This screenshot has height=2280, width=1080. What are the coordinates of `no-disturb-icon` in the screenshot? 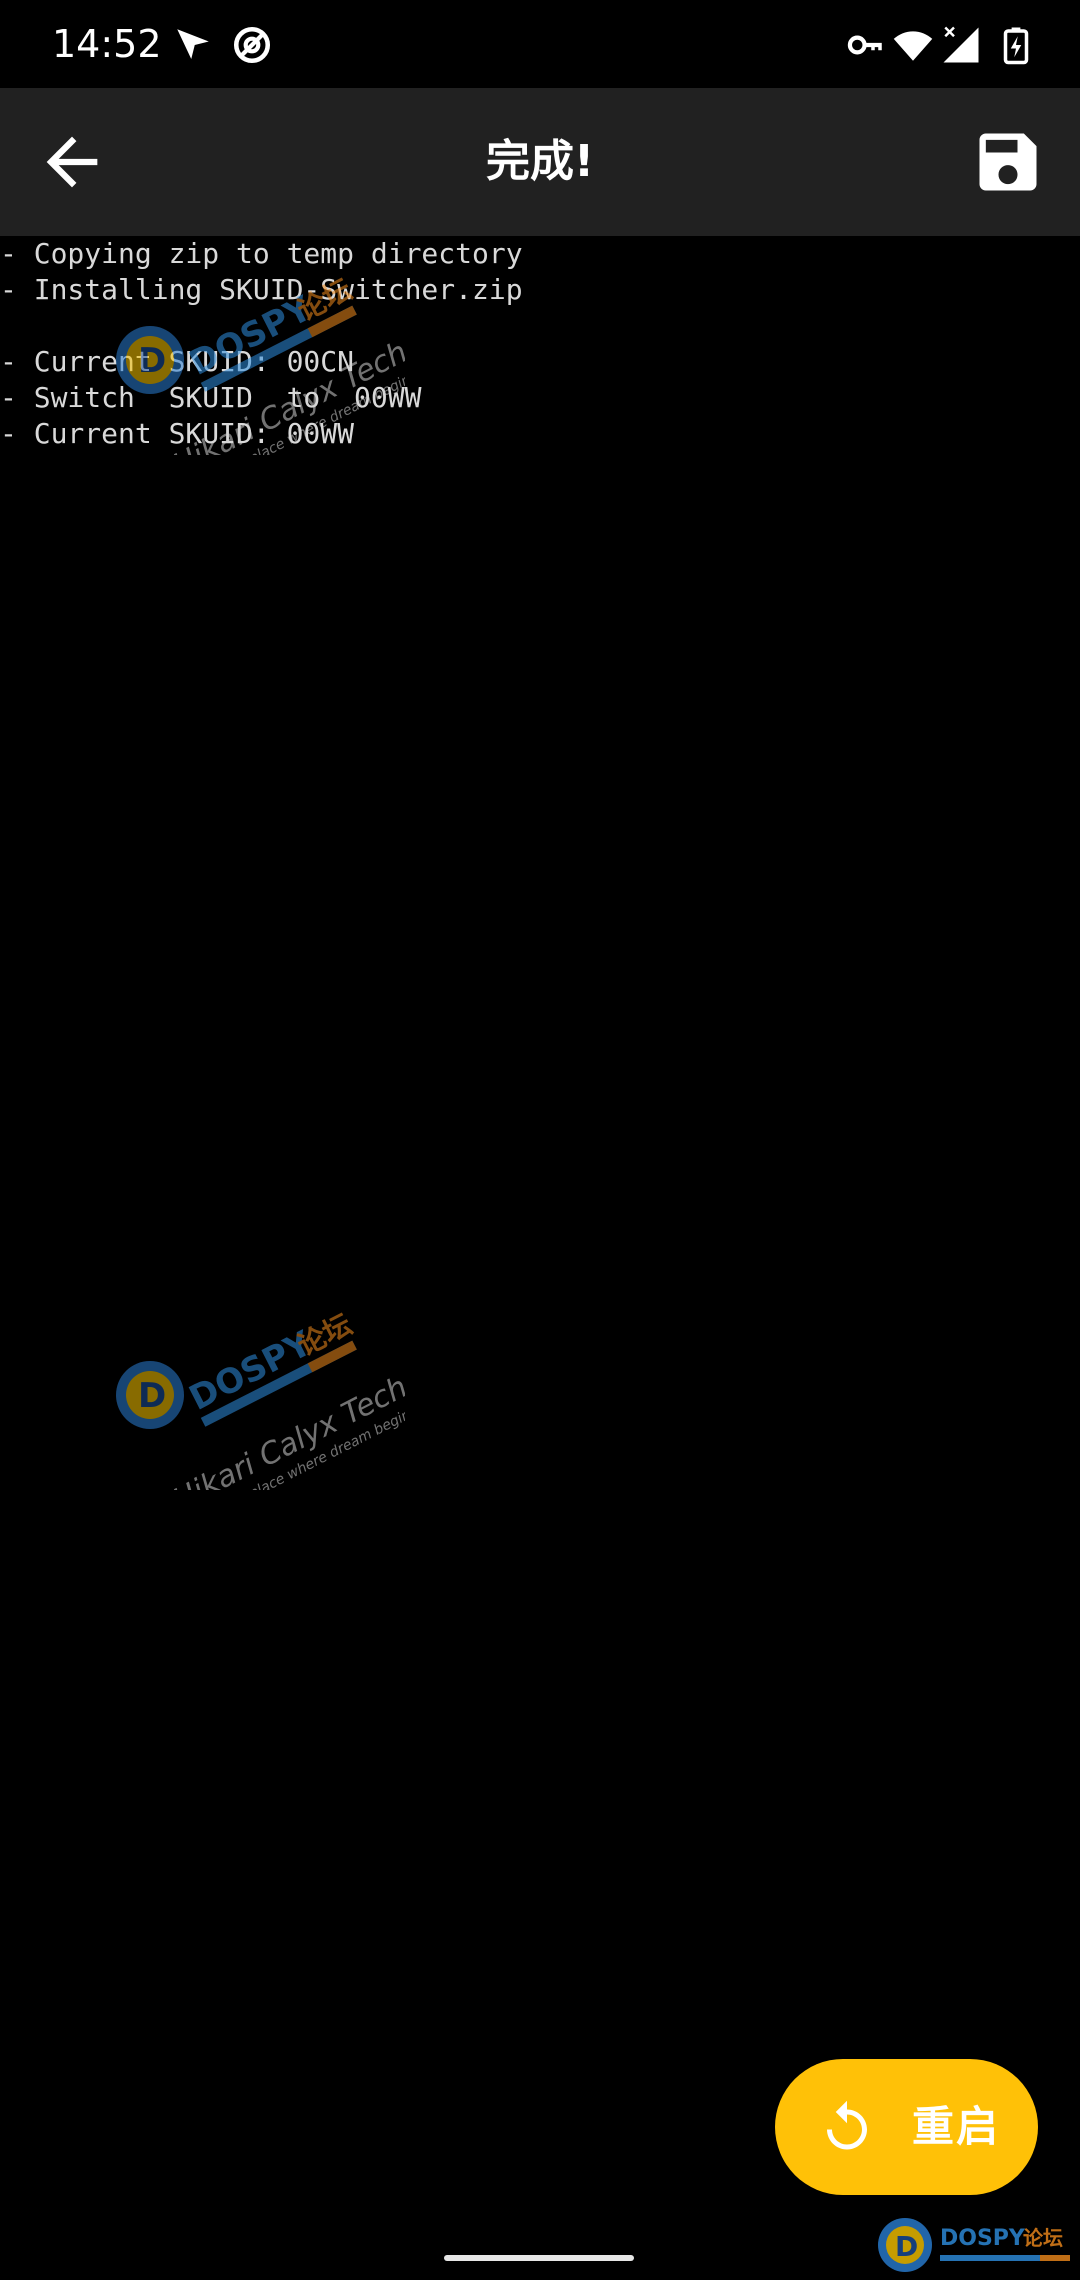 It's located at (252, 45).